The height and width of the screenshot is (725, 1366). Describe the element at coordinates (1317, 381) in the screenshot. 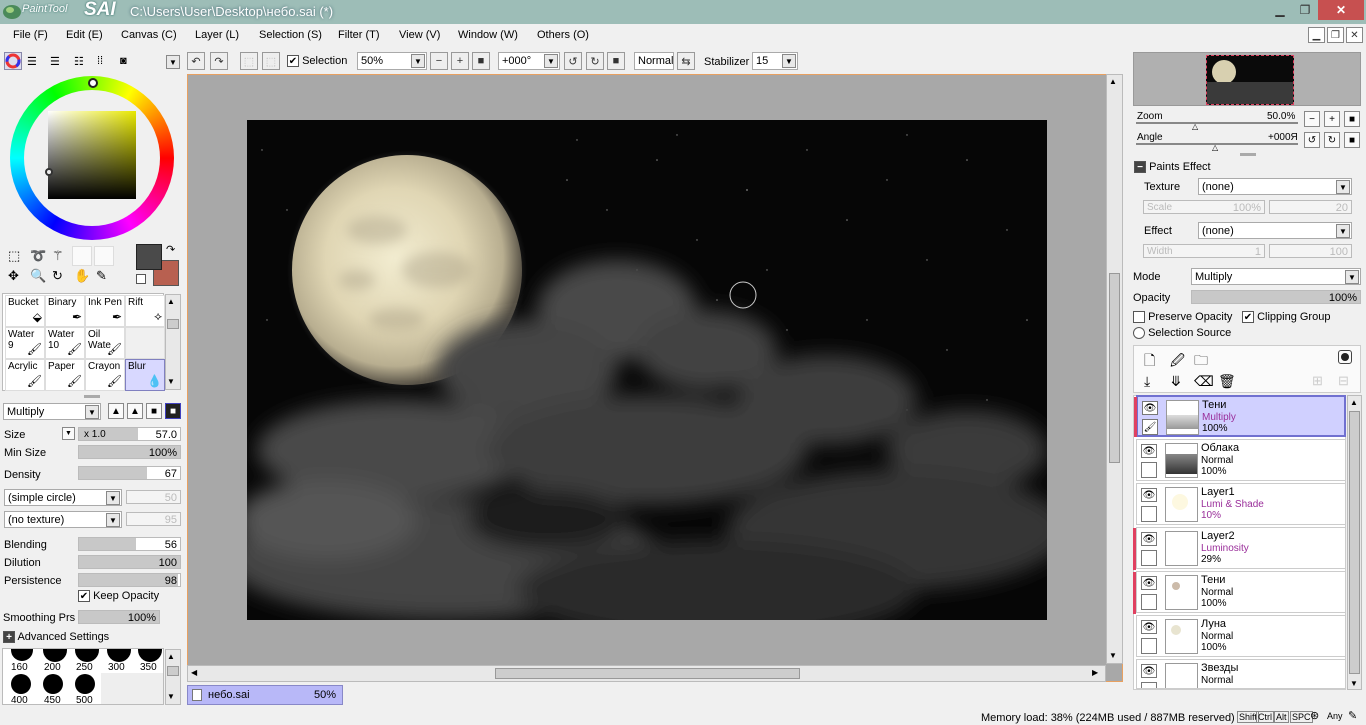

I see `apply-mask-icon: ⊞` at that location.